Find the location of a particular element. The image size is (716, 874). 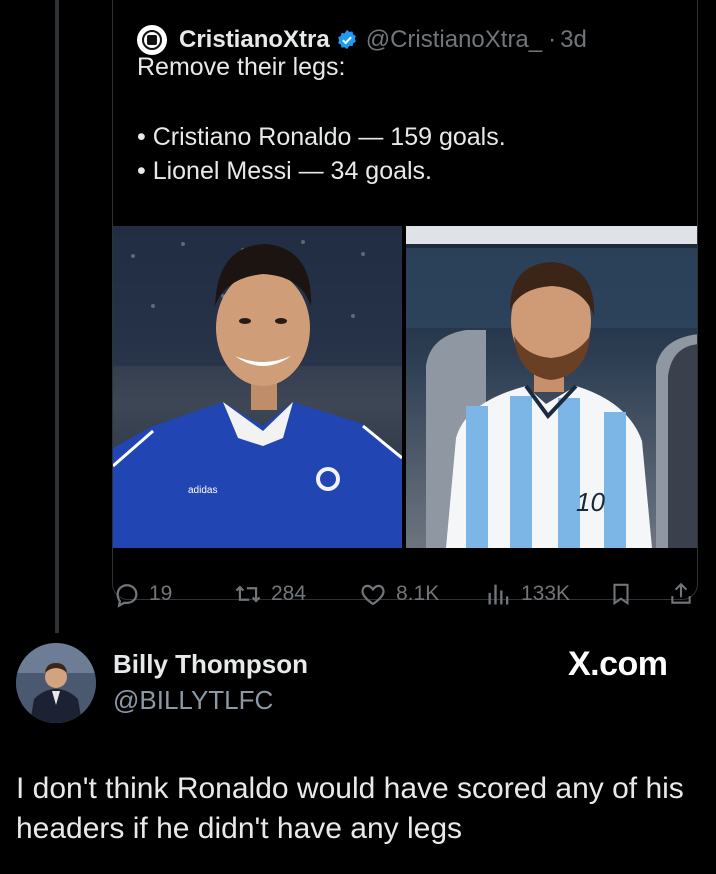

quoted-tweet-text-line: • Lionel Messi — 34 goals. is located at coordinates (285, 171).